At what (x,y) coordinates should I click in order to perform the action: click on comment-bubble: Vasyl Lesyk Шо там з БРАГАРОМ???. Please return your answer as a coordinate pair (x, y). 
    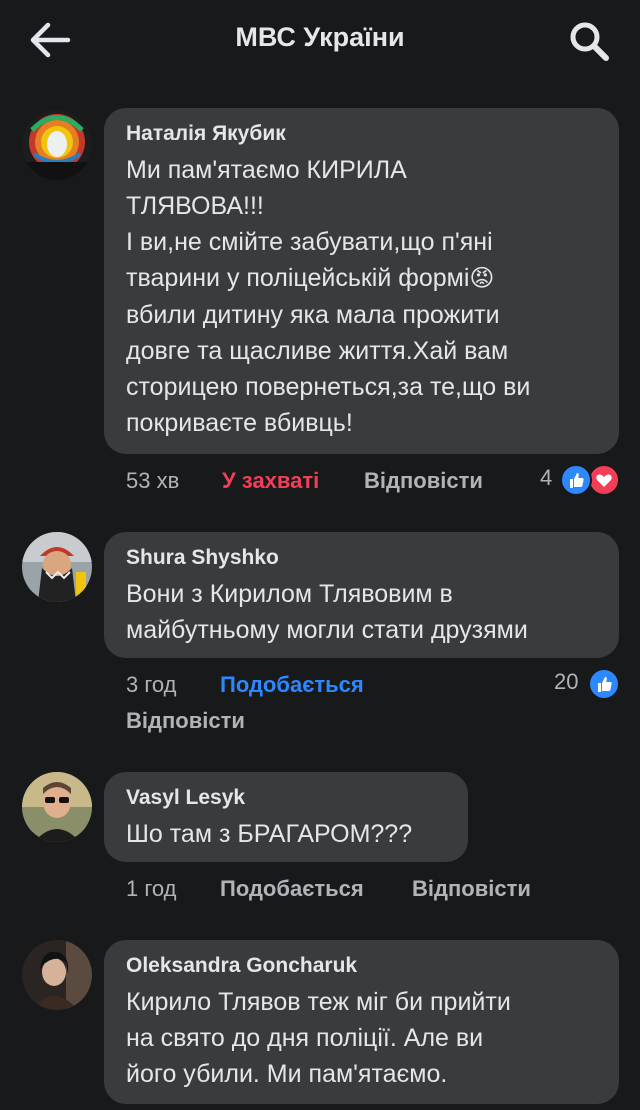
    Looking at the image, I should click on (286, 817).